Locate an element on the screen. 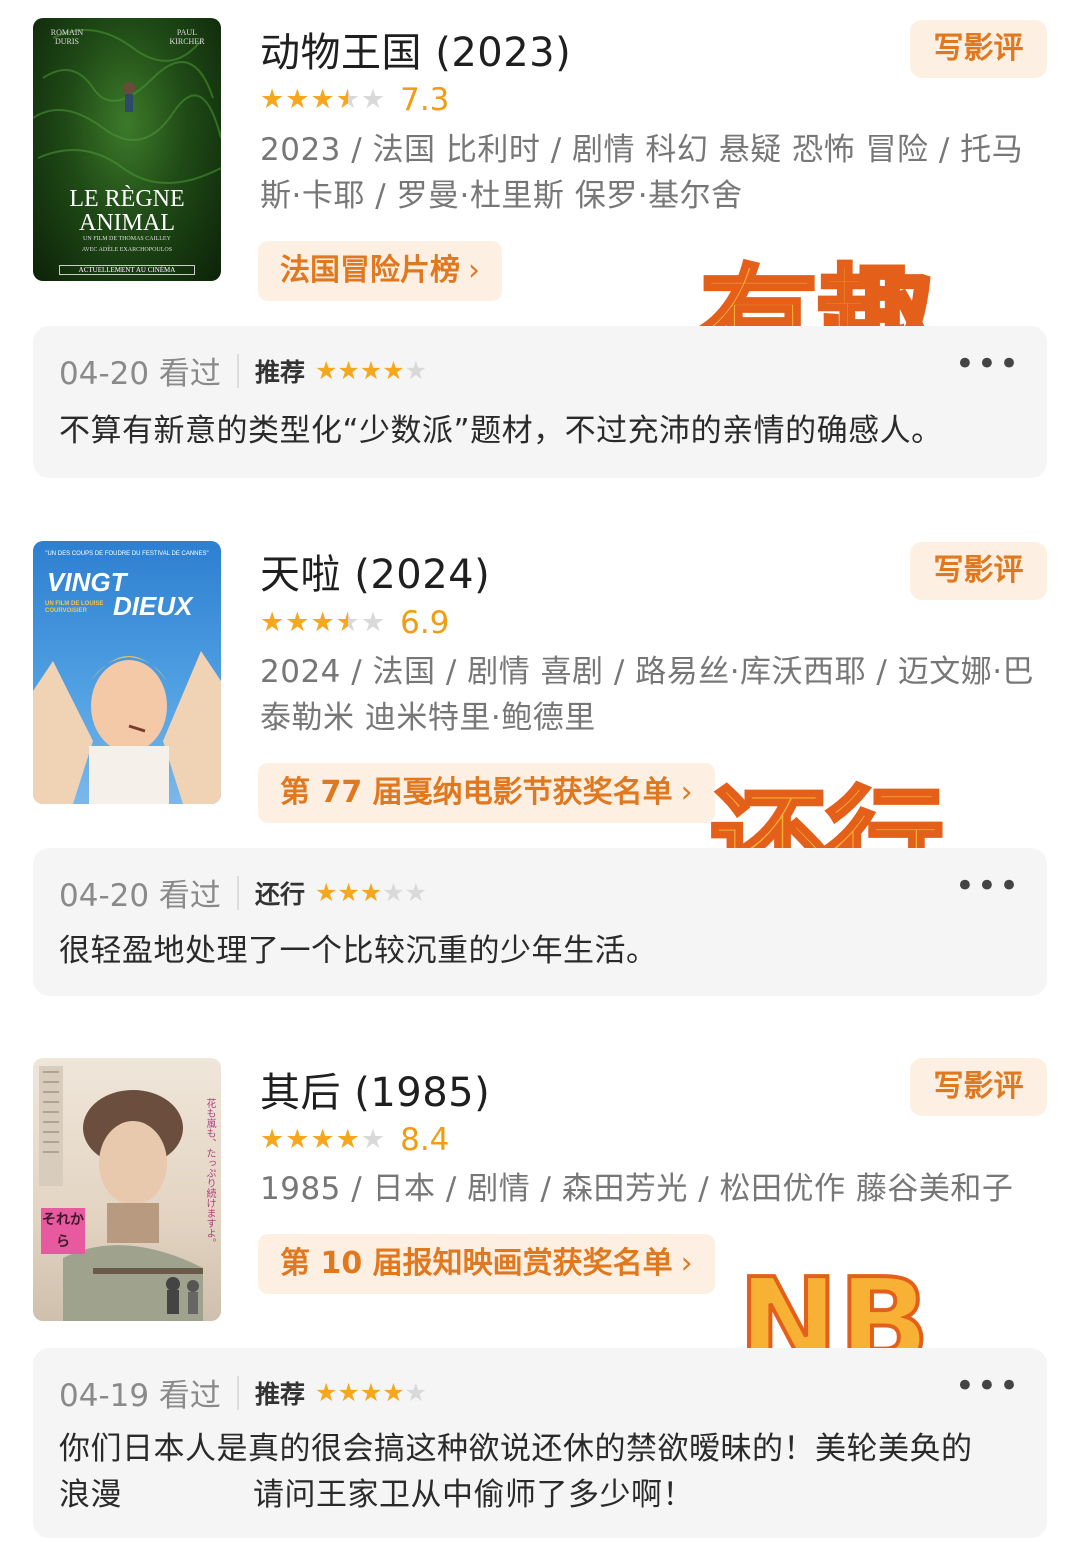 This screenshot has width=1080, height=1557. poster-stamp: それから is located at coordinates (63, 1231).